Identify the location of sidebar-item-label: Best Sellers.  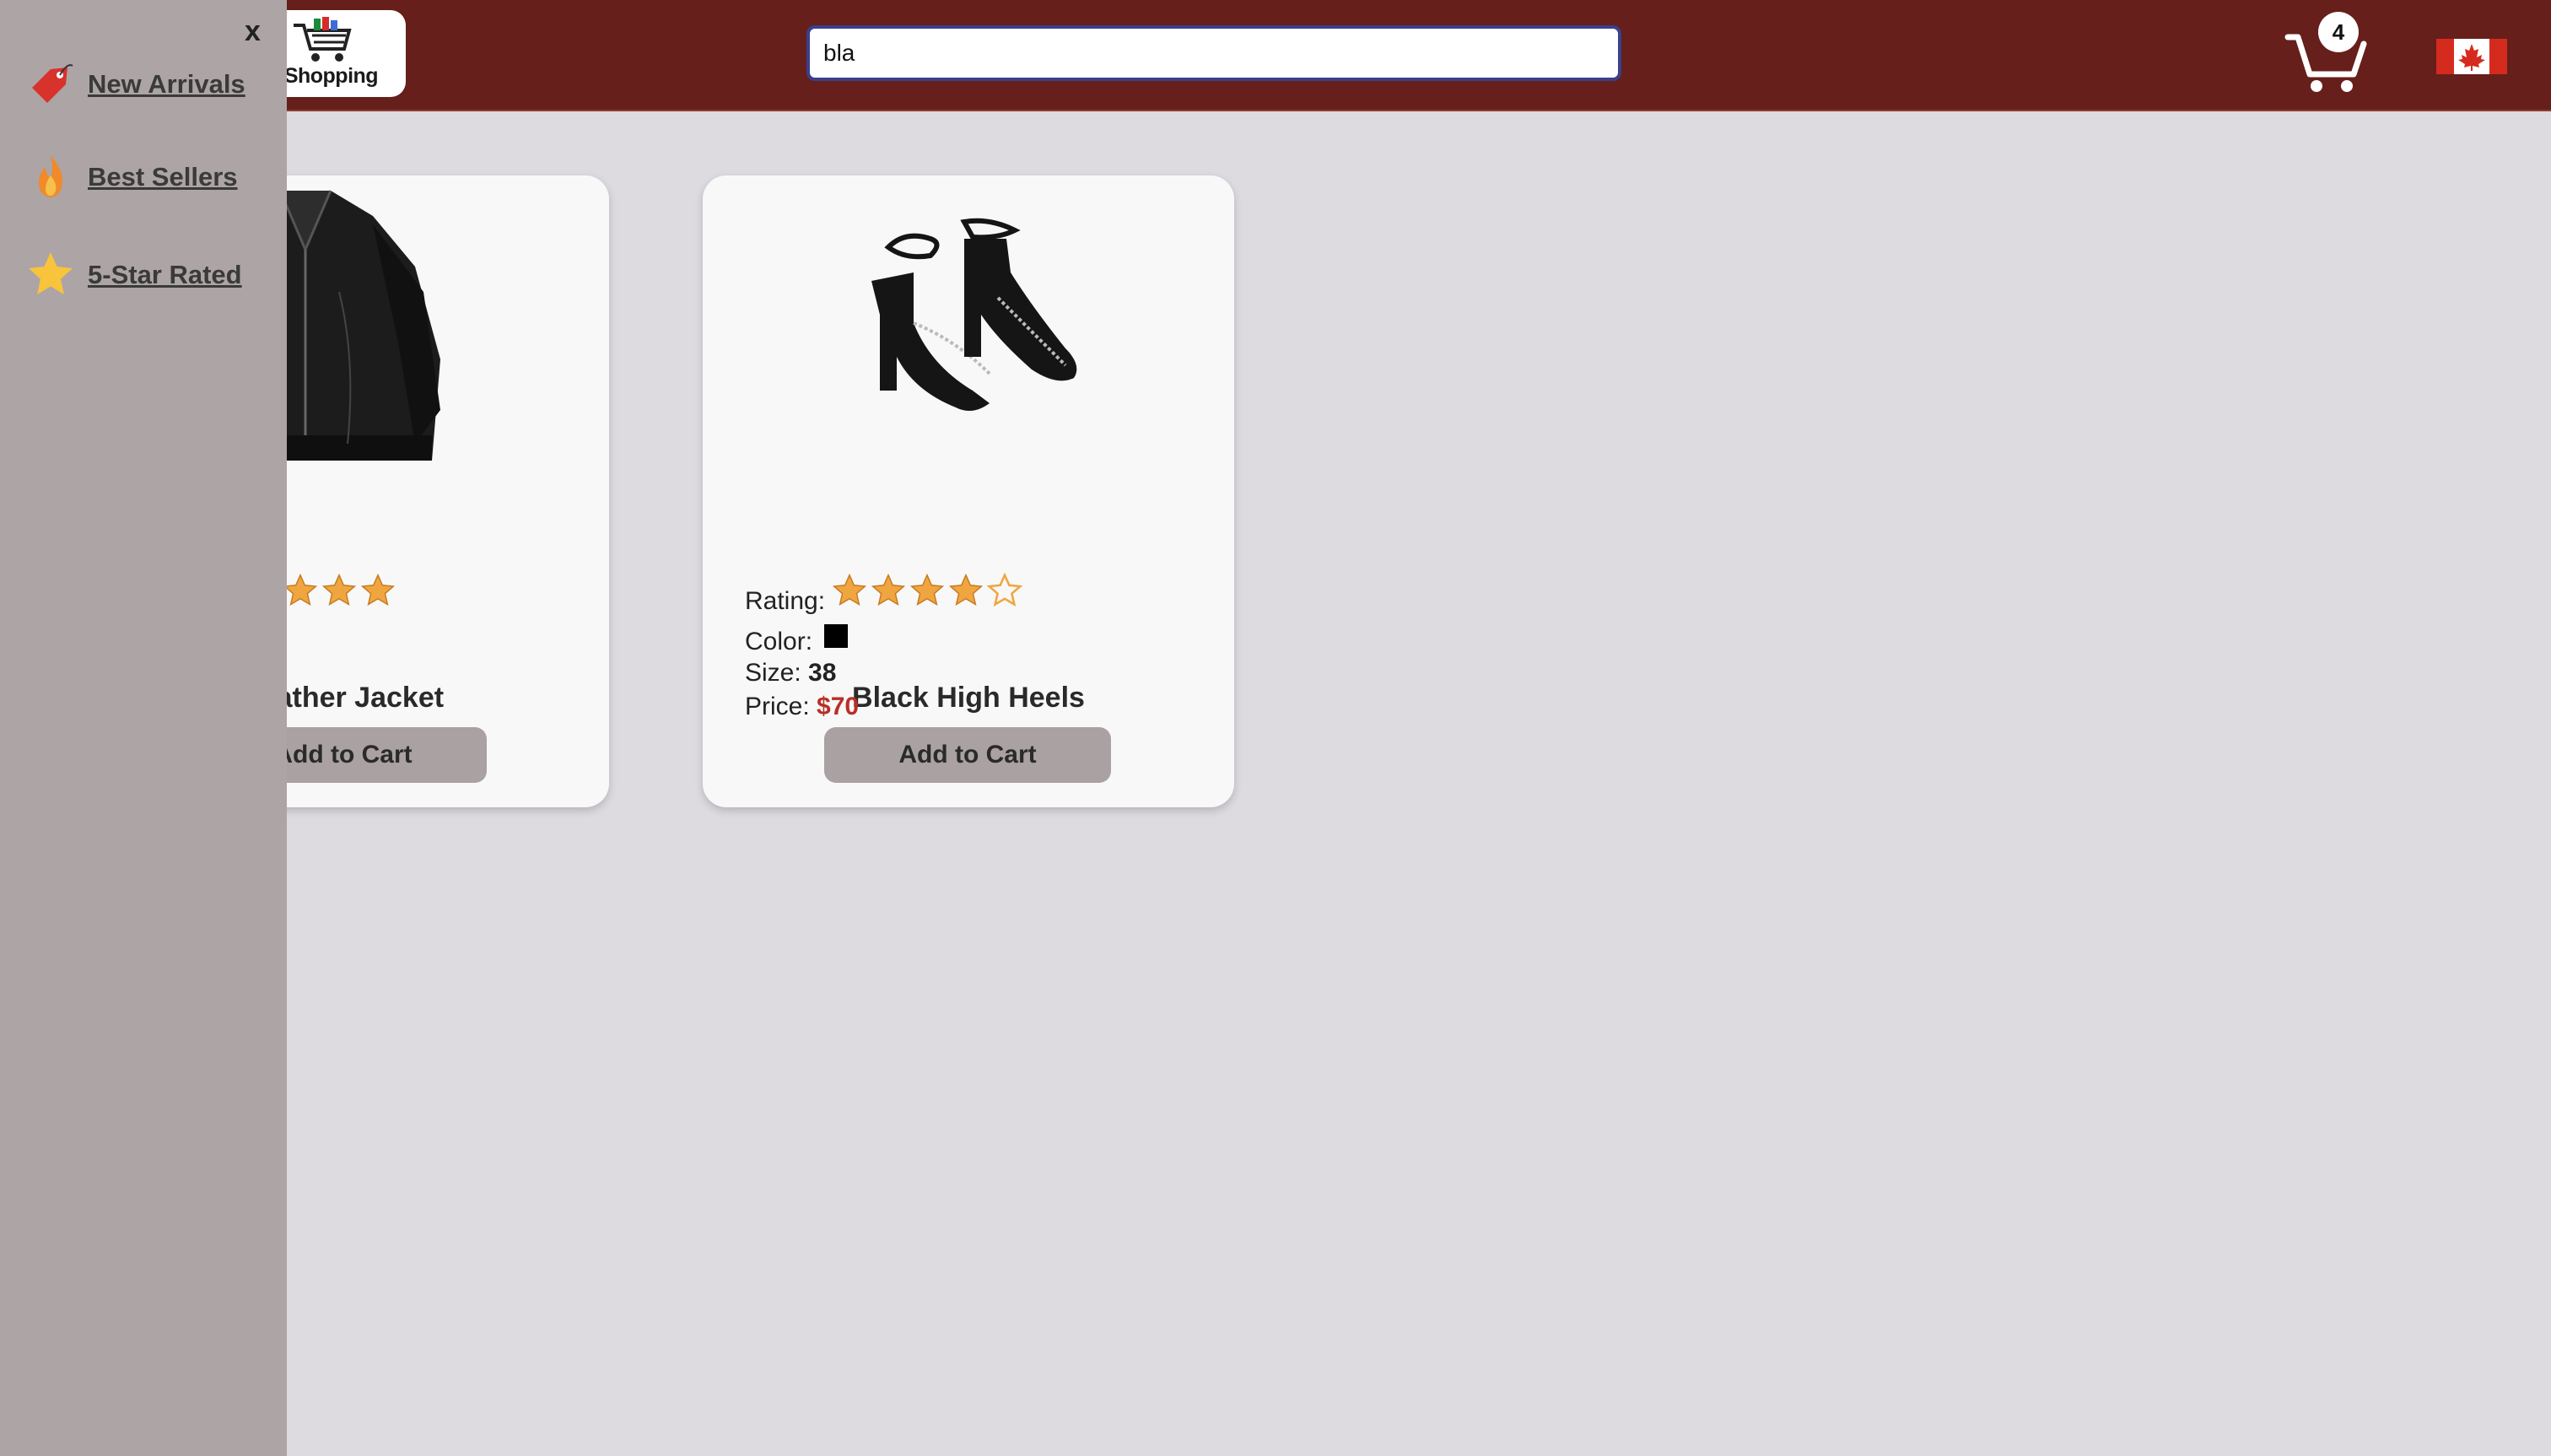
(163, 177).